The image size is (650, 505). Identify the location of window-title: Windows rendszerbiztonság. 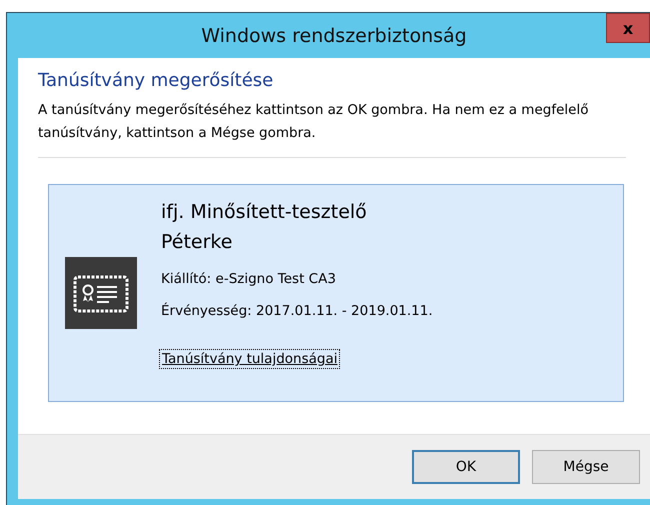
(334, 35).